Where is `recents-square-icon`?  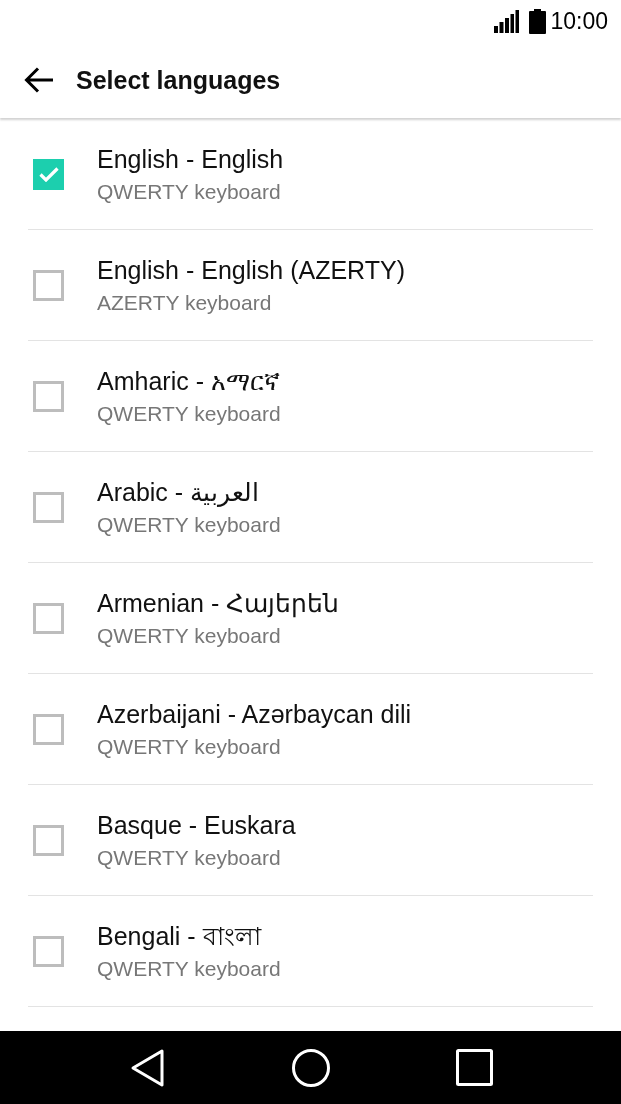
recents-square-icon is located at coordinates (474, 1067).